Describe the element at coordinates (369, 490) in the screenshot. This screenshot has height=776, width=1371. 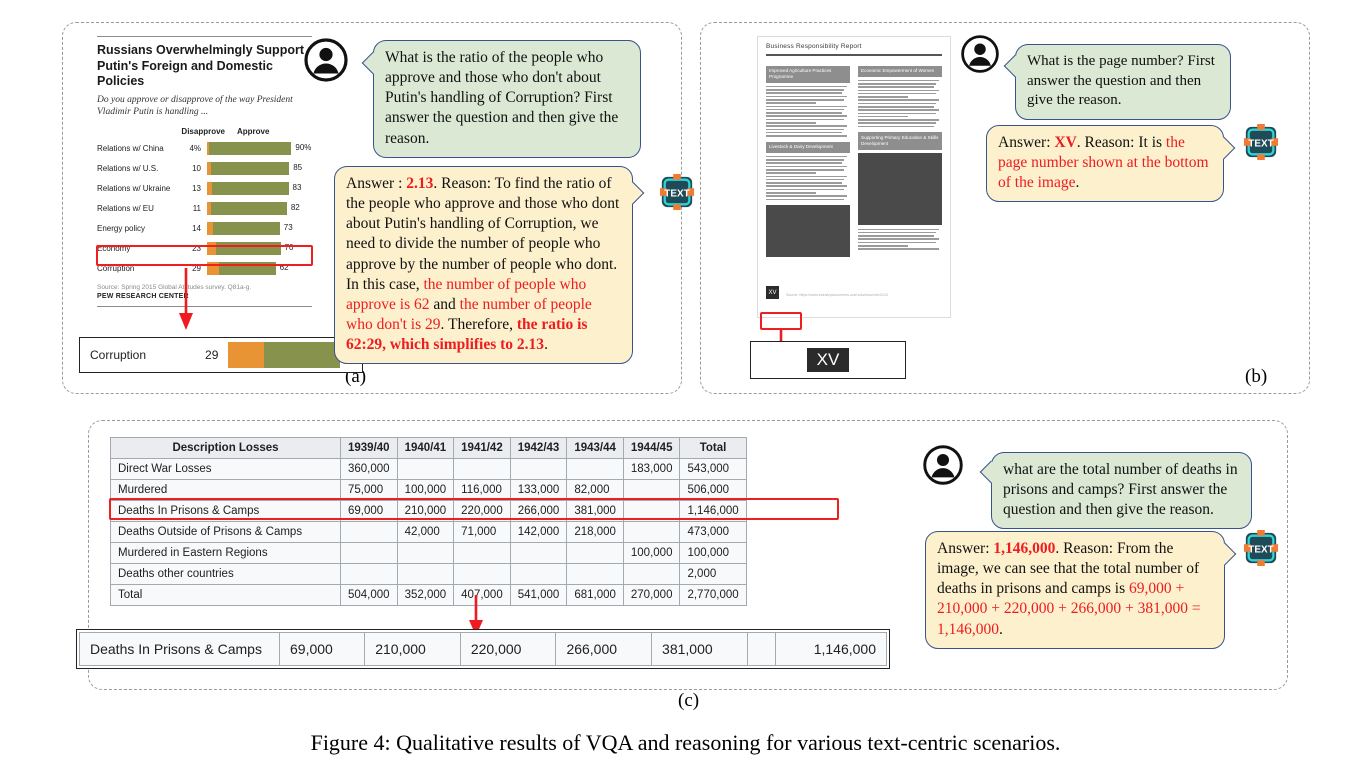
I see `table-cell-value: 75,000` at that location.